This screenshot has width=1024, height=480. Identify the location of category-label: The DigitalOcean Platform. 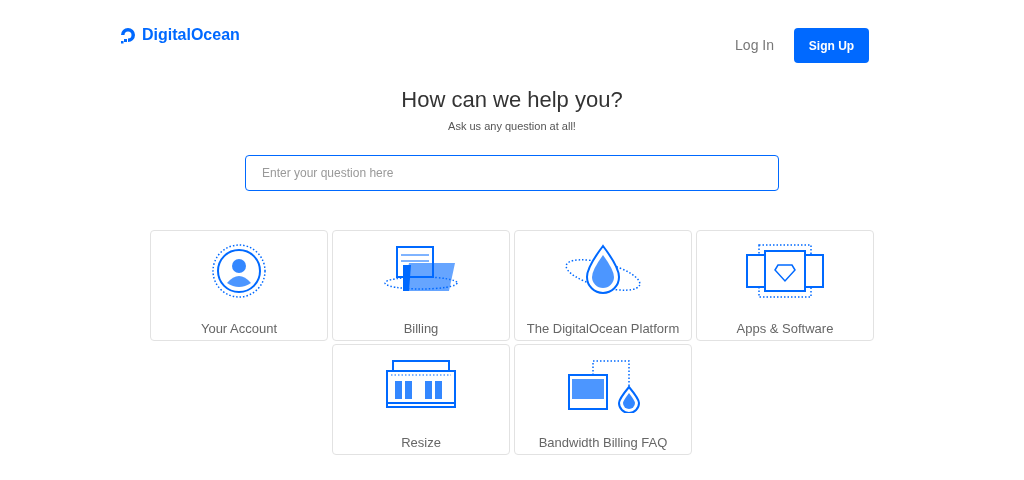
(603, 328).